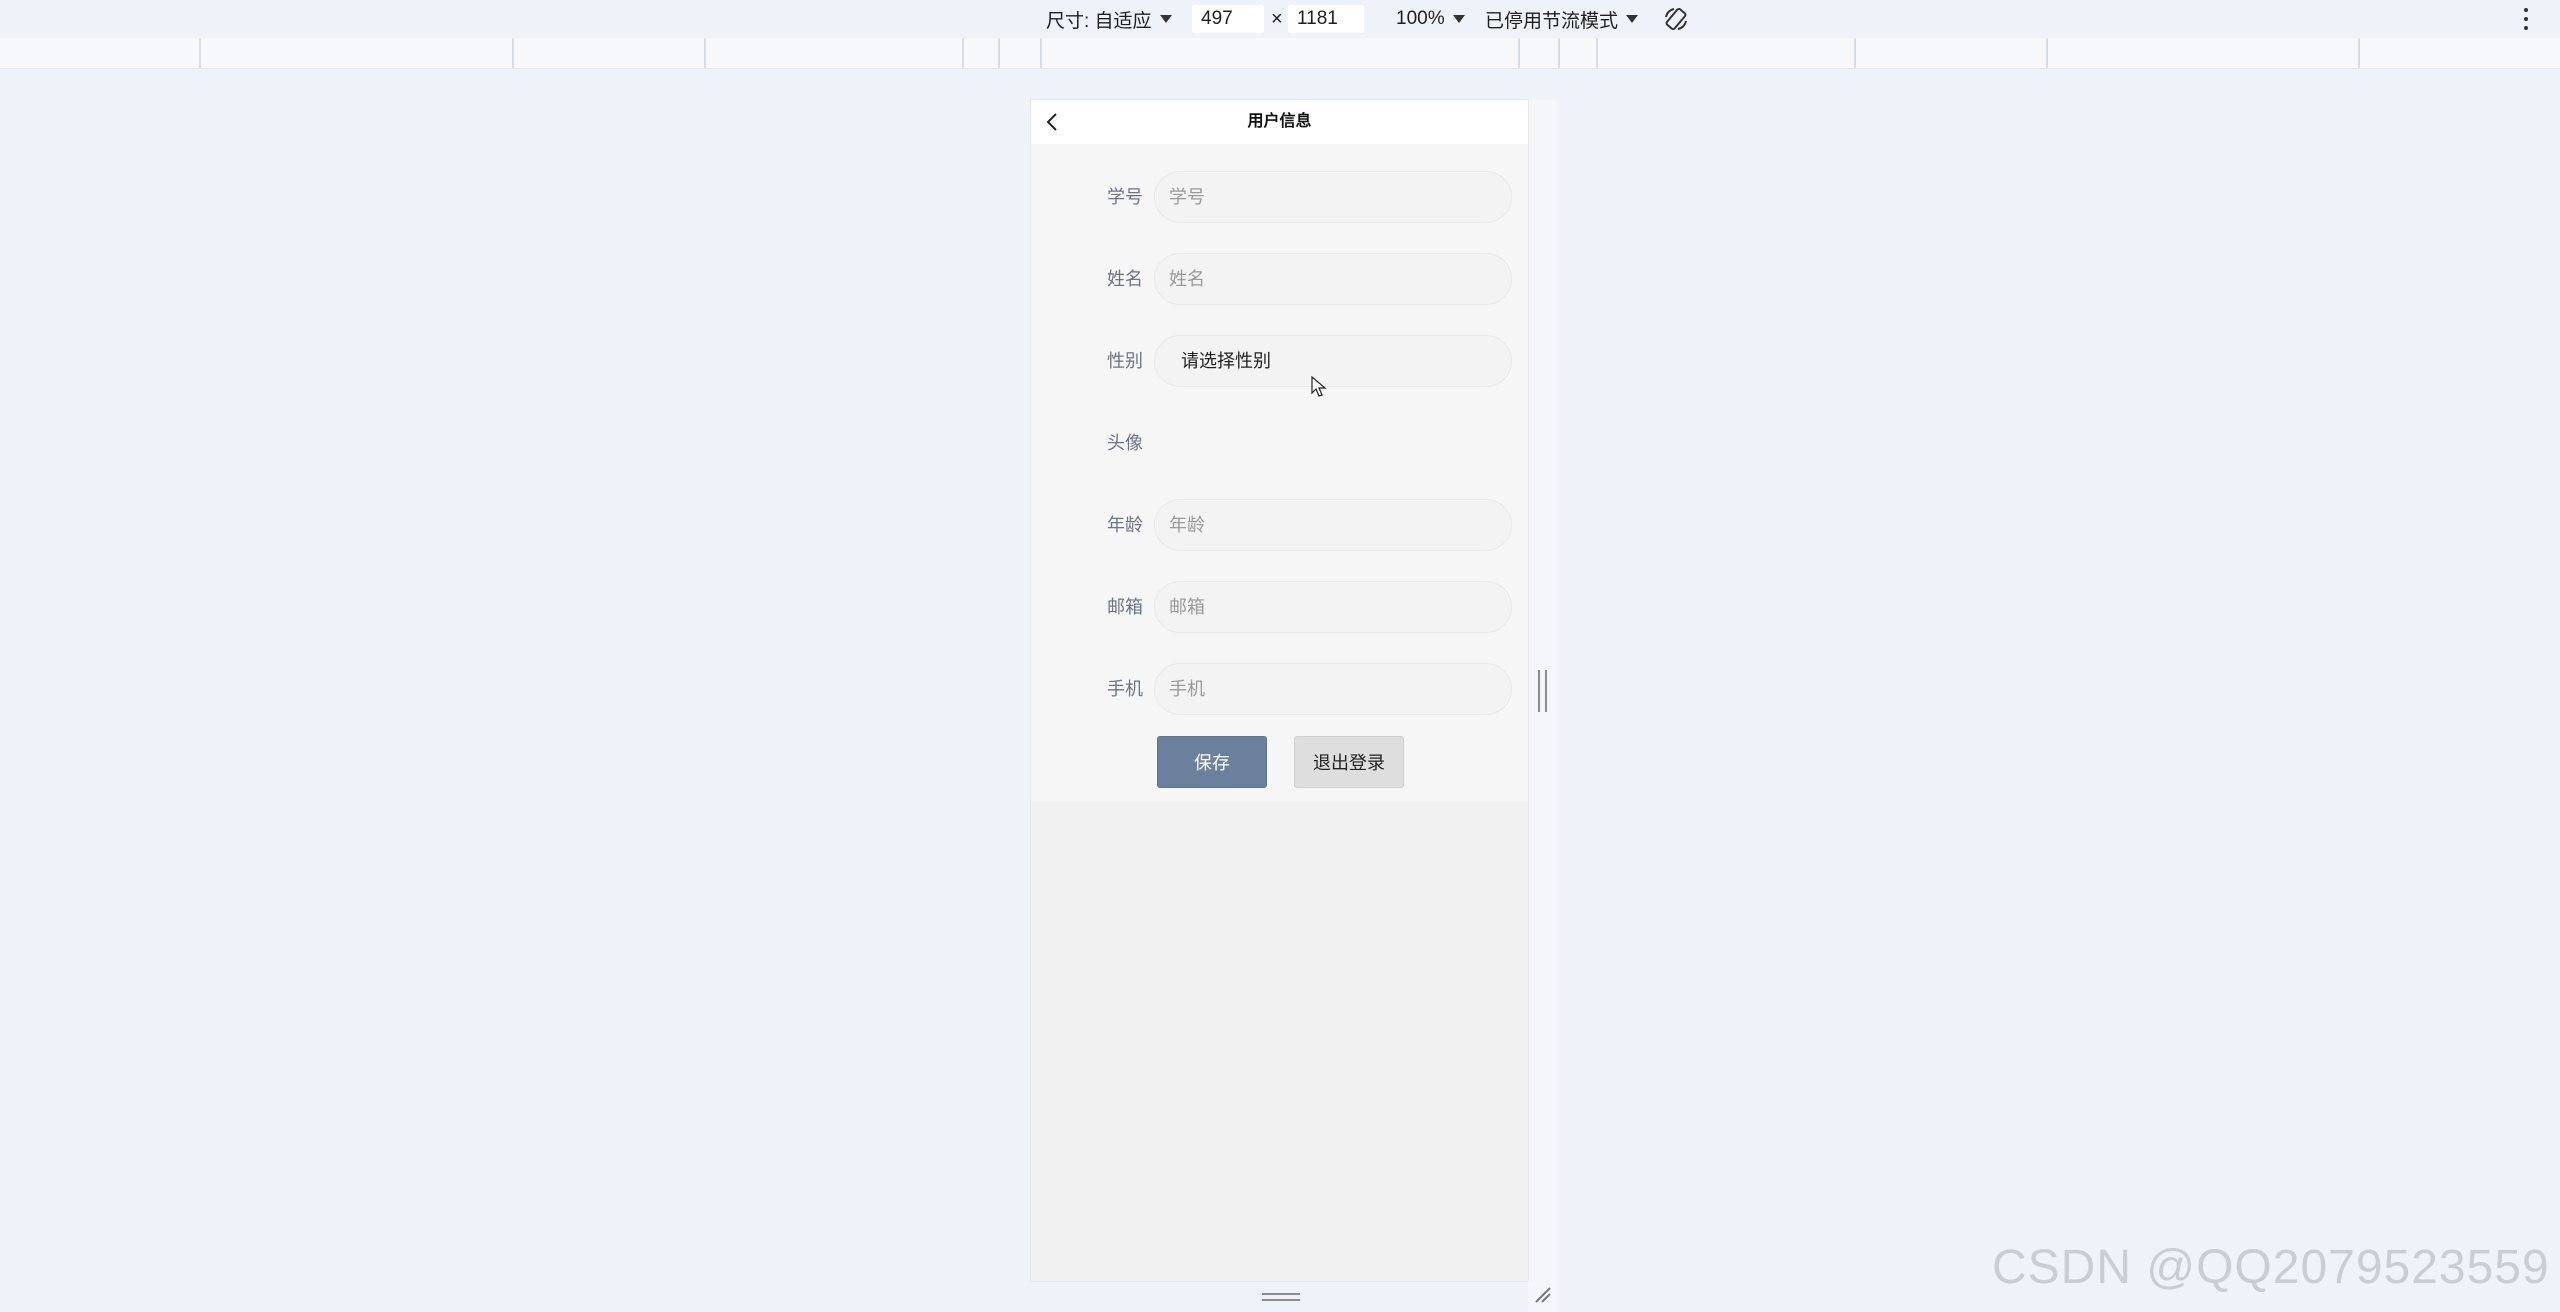 The image size is (2560, 1312). Describe the element at coordinates (1280, 53) in the screenshot. I see `media-query-ruler` at that location.